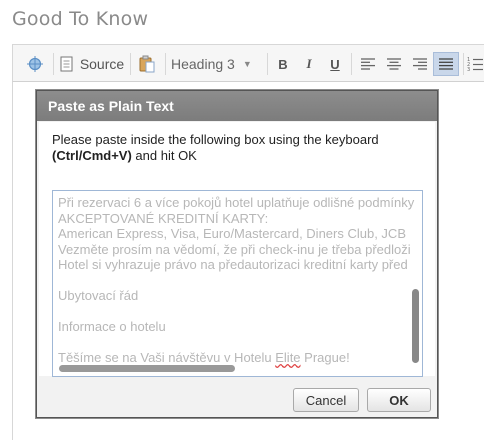 The height and width of the screenshot is (440, 484). What do you see at coordinates (147, 368) in the screenshot?
I see `horizontal-scrollbar` at bounding box center [147, 368].